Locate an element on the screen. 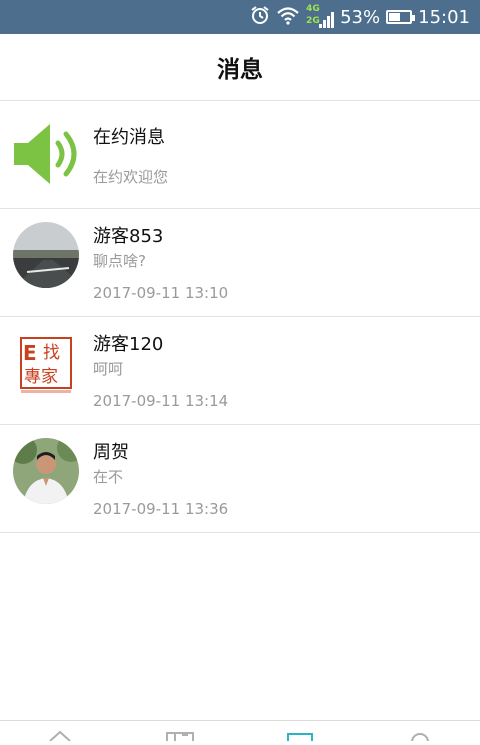  message-time: 2017-09-11 13:14 is located at coordinates (161, 401).